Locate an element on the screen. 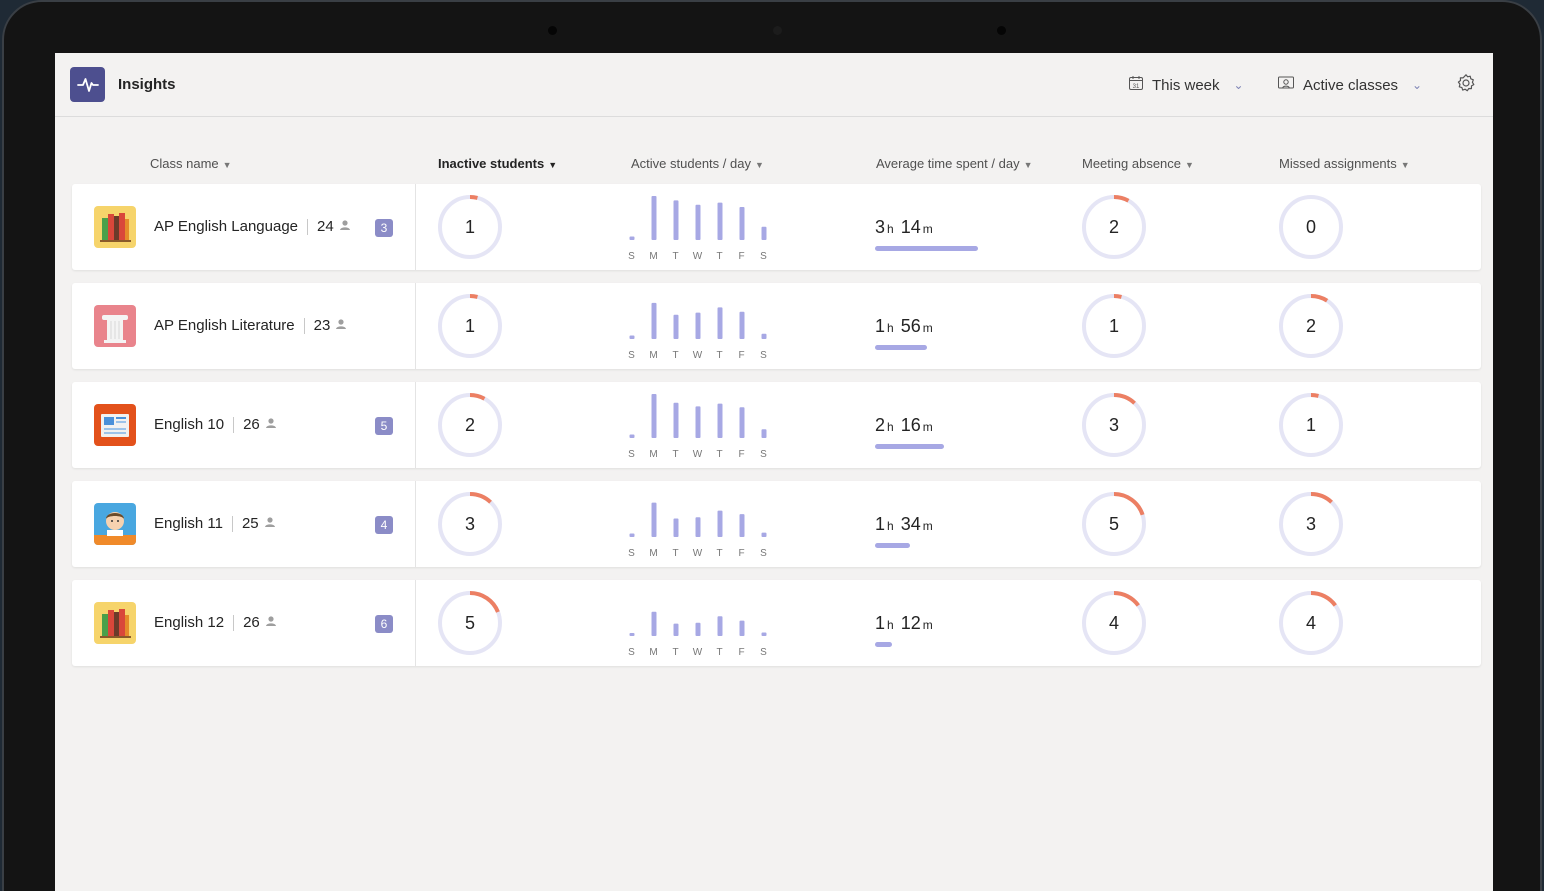 This screenshot has height=891, width=1544. minutes-value: 12 is located at coordinates (910, 623).